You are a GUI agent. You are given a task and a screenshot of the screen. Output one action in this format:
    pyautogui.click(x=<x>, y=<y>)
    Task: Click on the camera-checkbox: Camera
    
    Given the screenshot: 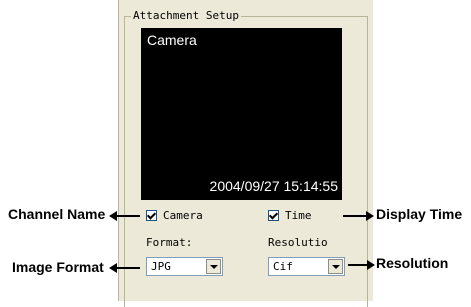 What is the action you would take?
    pyautogui.click(x=174, y=215)
    